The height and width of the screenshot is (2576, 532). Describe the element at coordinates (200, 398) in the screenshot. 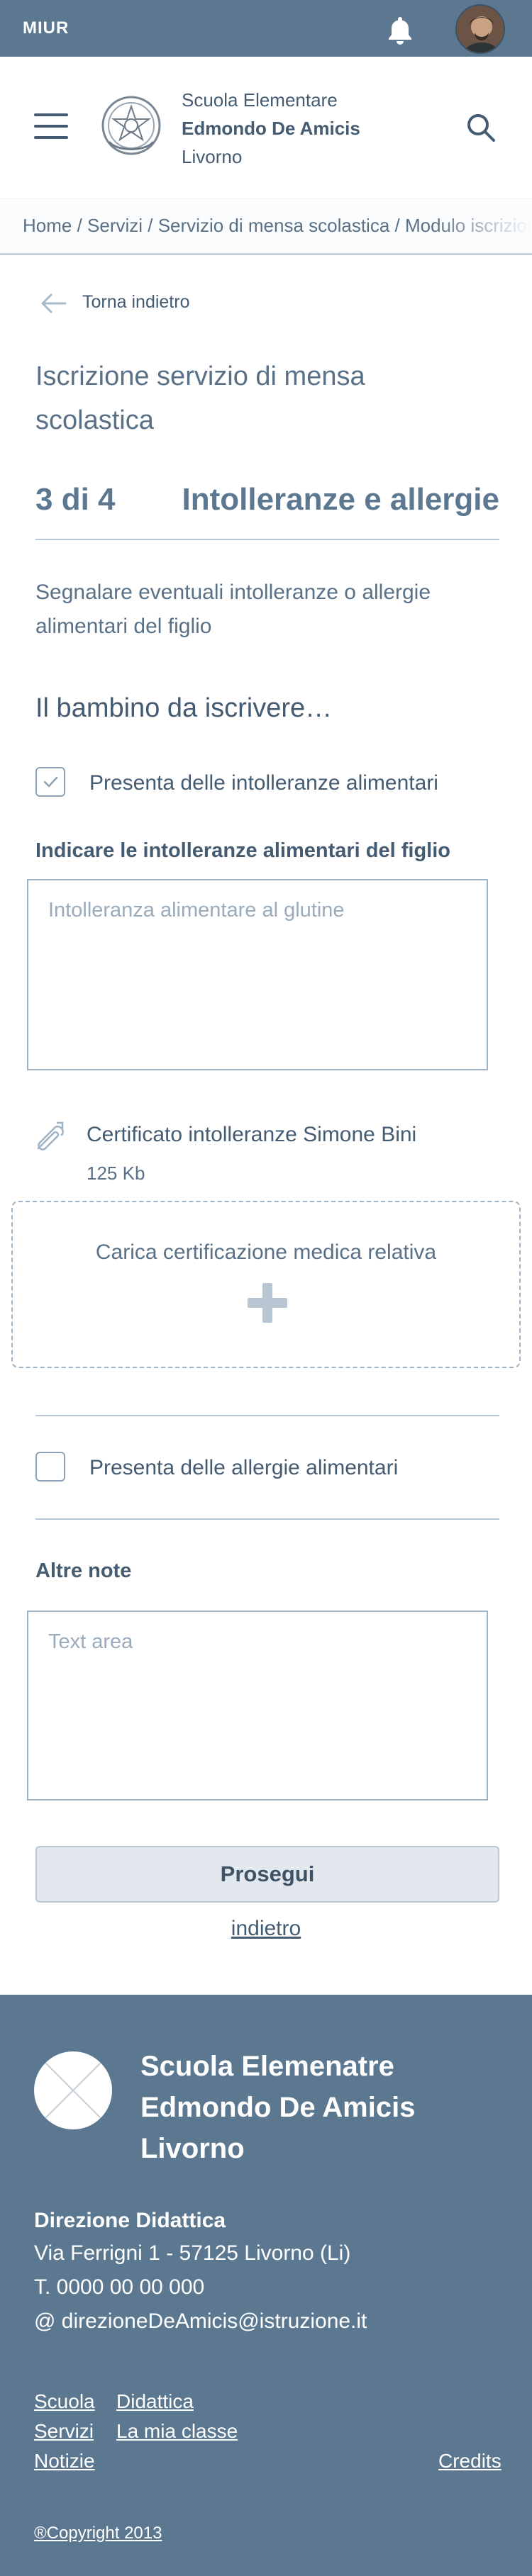

I see `page-title: Iscrizione servizio di mensa scolastica` at that location.